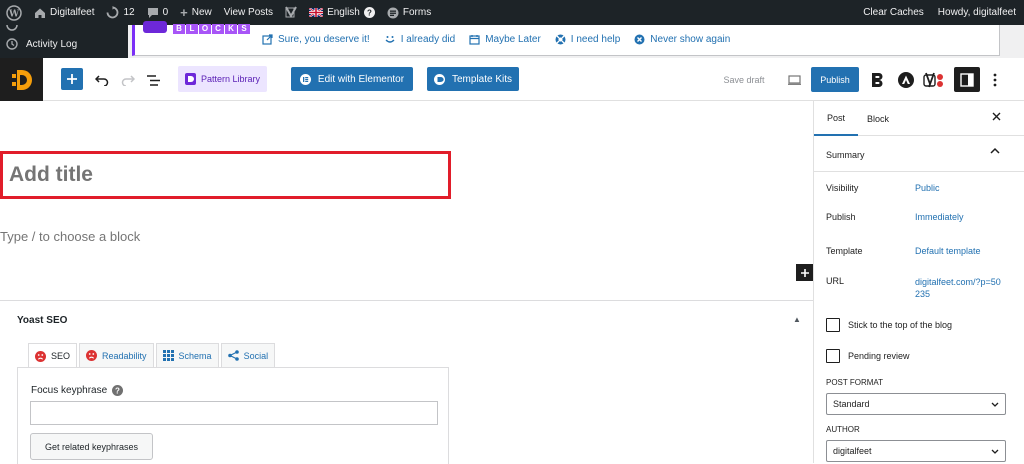 The height and width of the screenshot is (464, 1024). I want to click on stick-to-top-checkbox, so click(833, 325).